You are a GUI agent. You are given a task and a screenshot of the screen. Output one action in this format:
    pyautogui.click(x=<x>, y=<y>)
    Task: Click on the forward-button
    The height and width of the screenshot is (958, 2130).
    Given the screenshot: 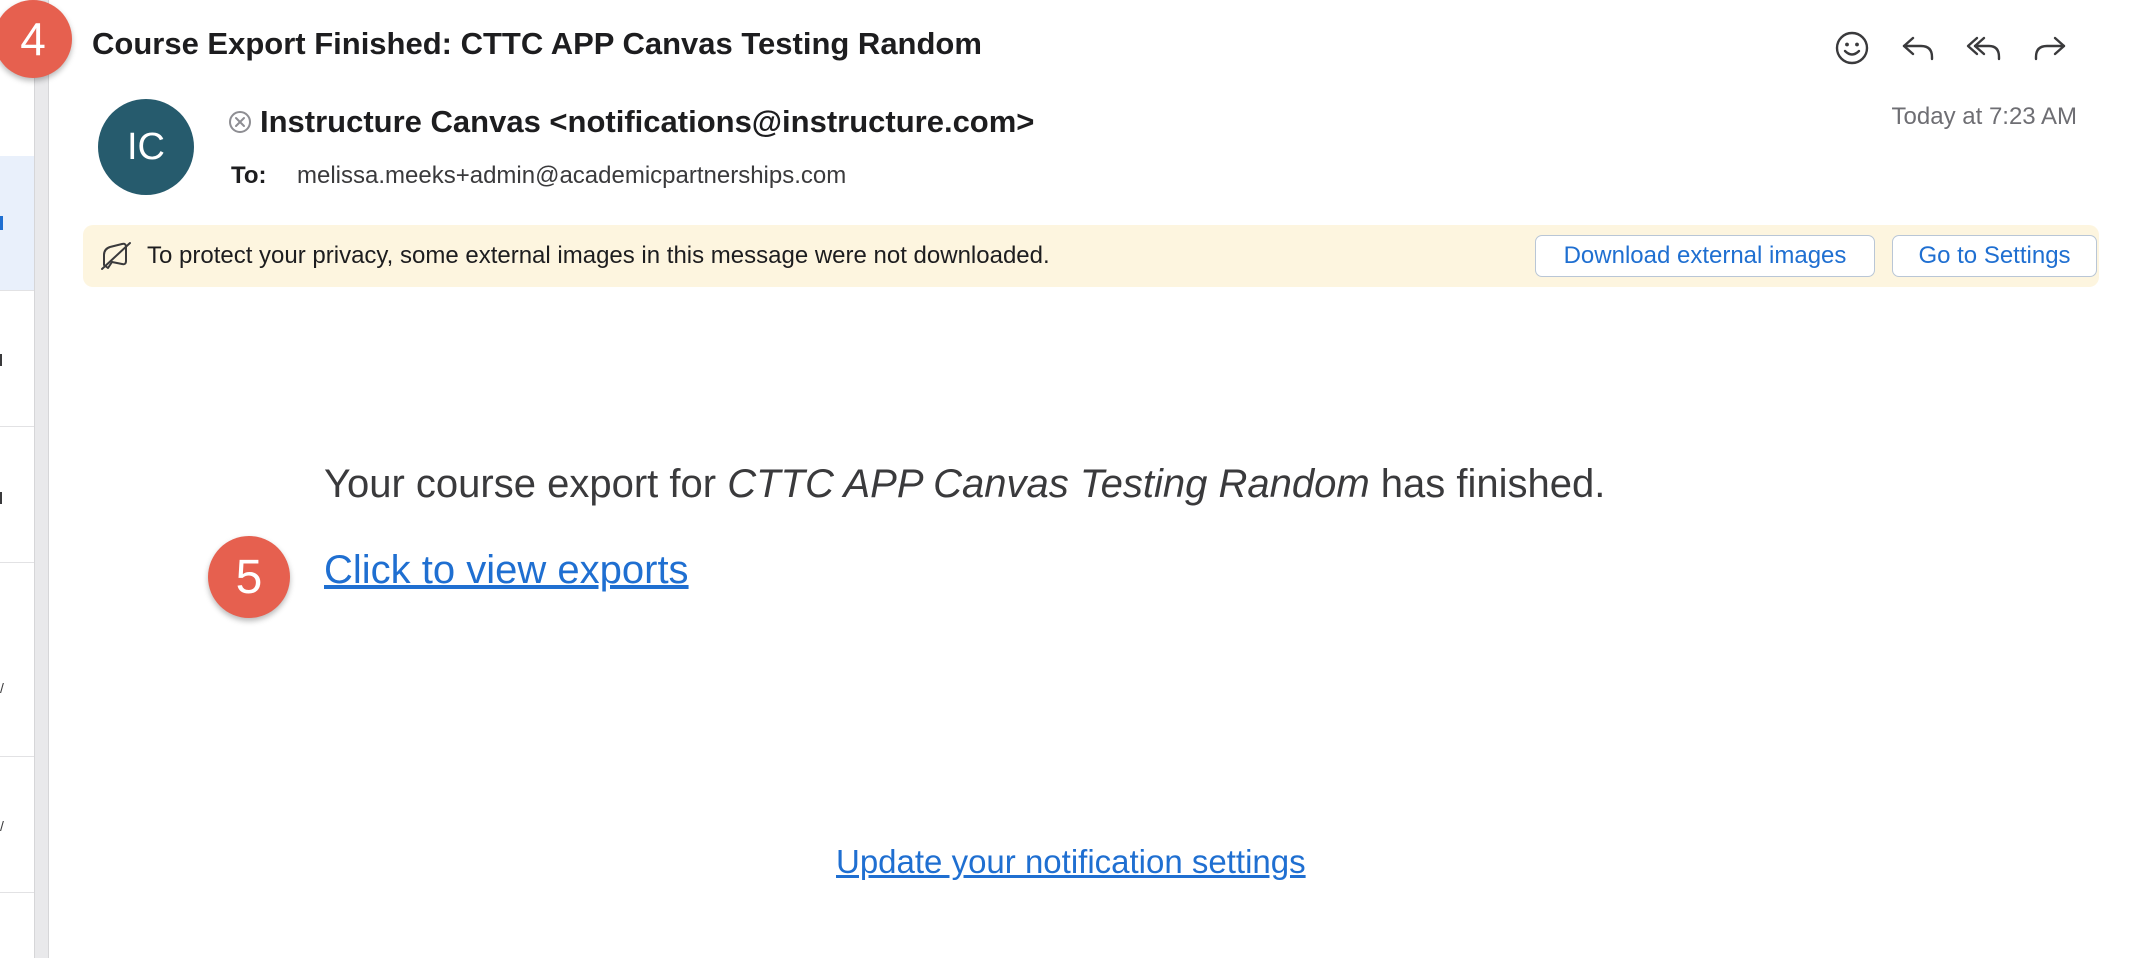 What is the action you would take?
    pyautogui.click(x=2050, y=48)
    